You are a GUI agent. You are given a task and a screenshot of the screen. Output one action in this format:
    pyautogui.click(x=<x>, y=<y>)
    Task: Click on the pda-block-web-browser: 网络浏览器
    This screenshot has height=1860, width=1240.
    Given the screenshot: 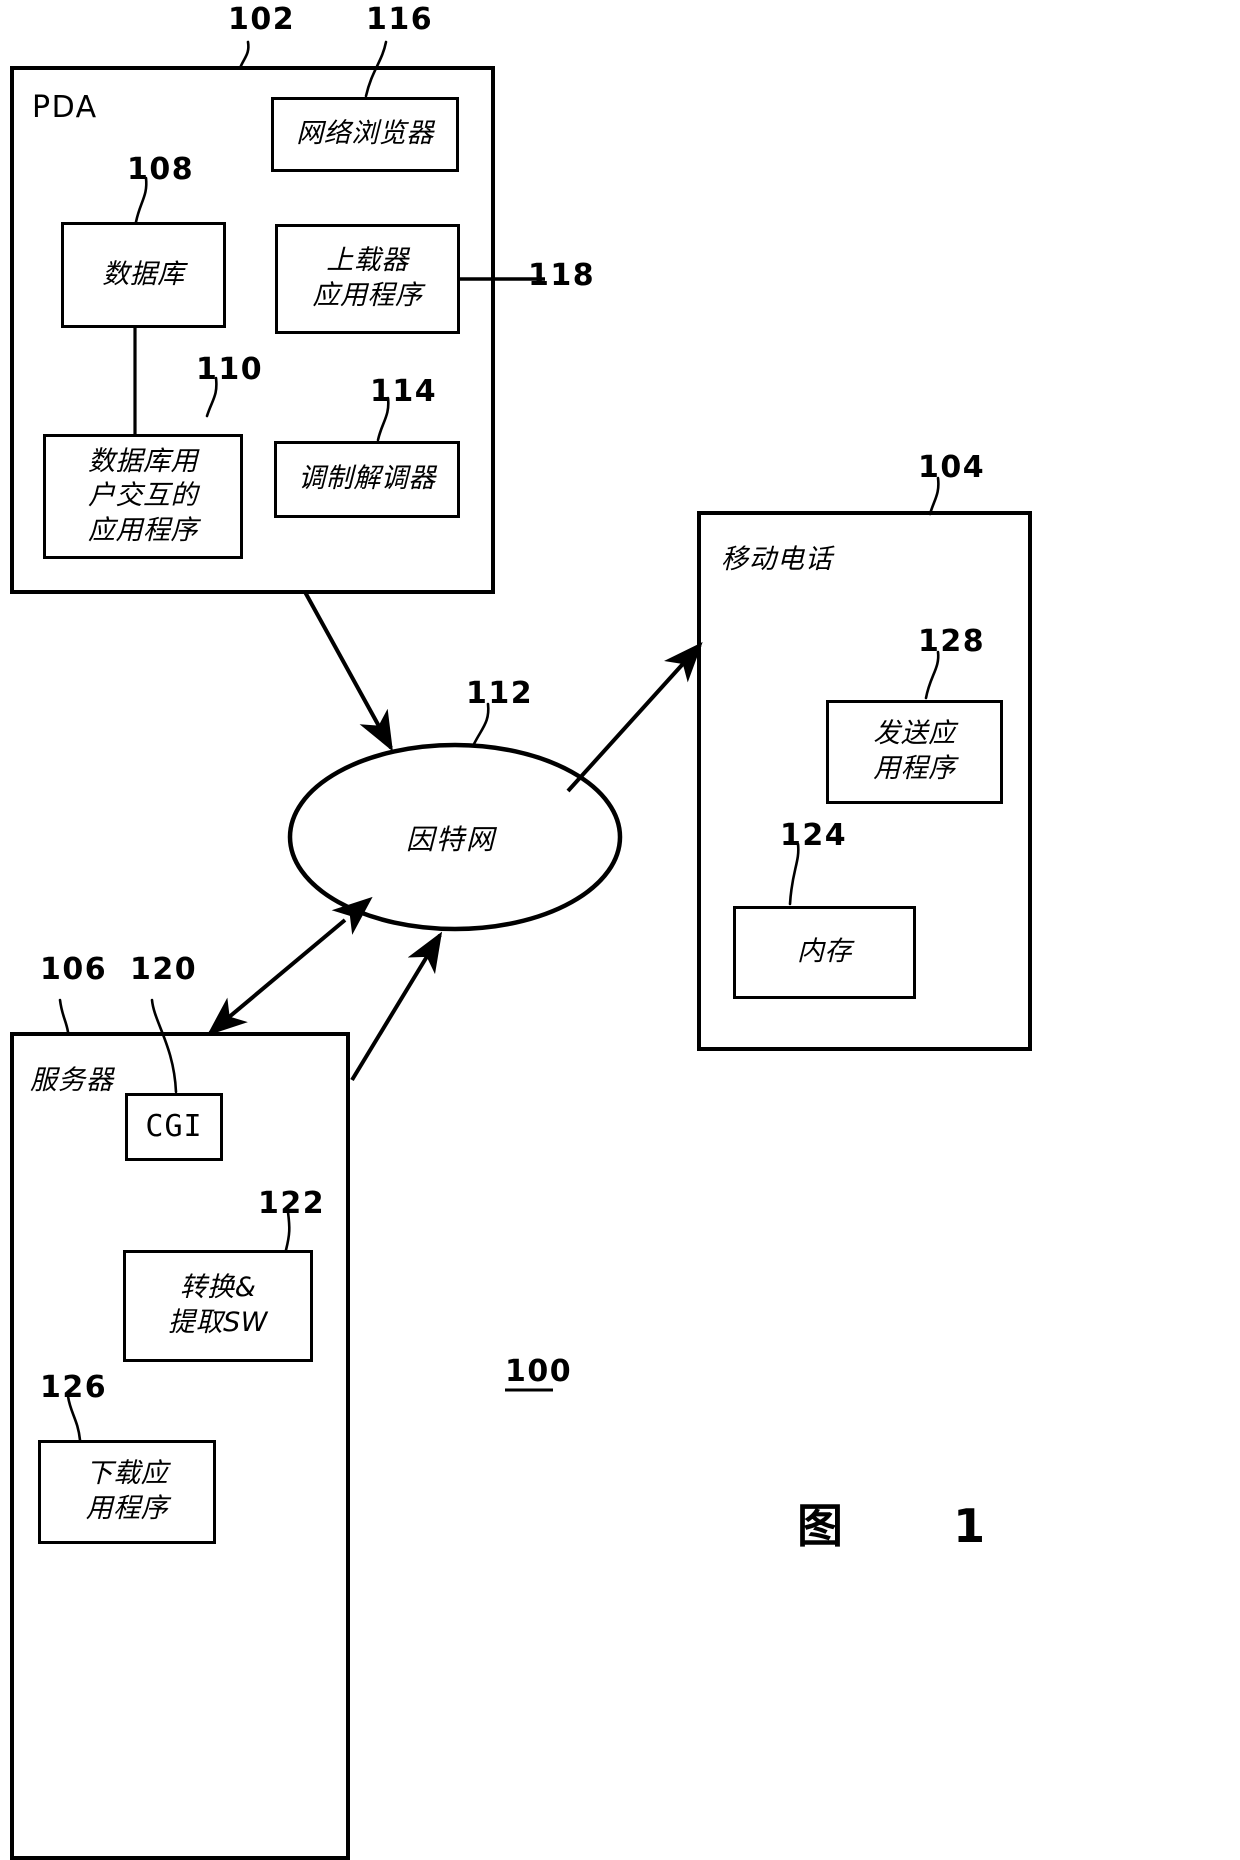 What is the action you would take?
    pyautogui.click(x=365, y=134)
    